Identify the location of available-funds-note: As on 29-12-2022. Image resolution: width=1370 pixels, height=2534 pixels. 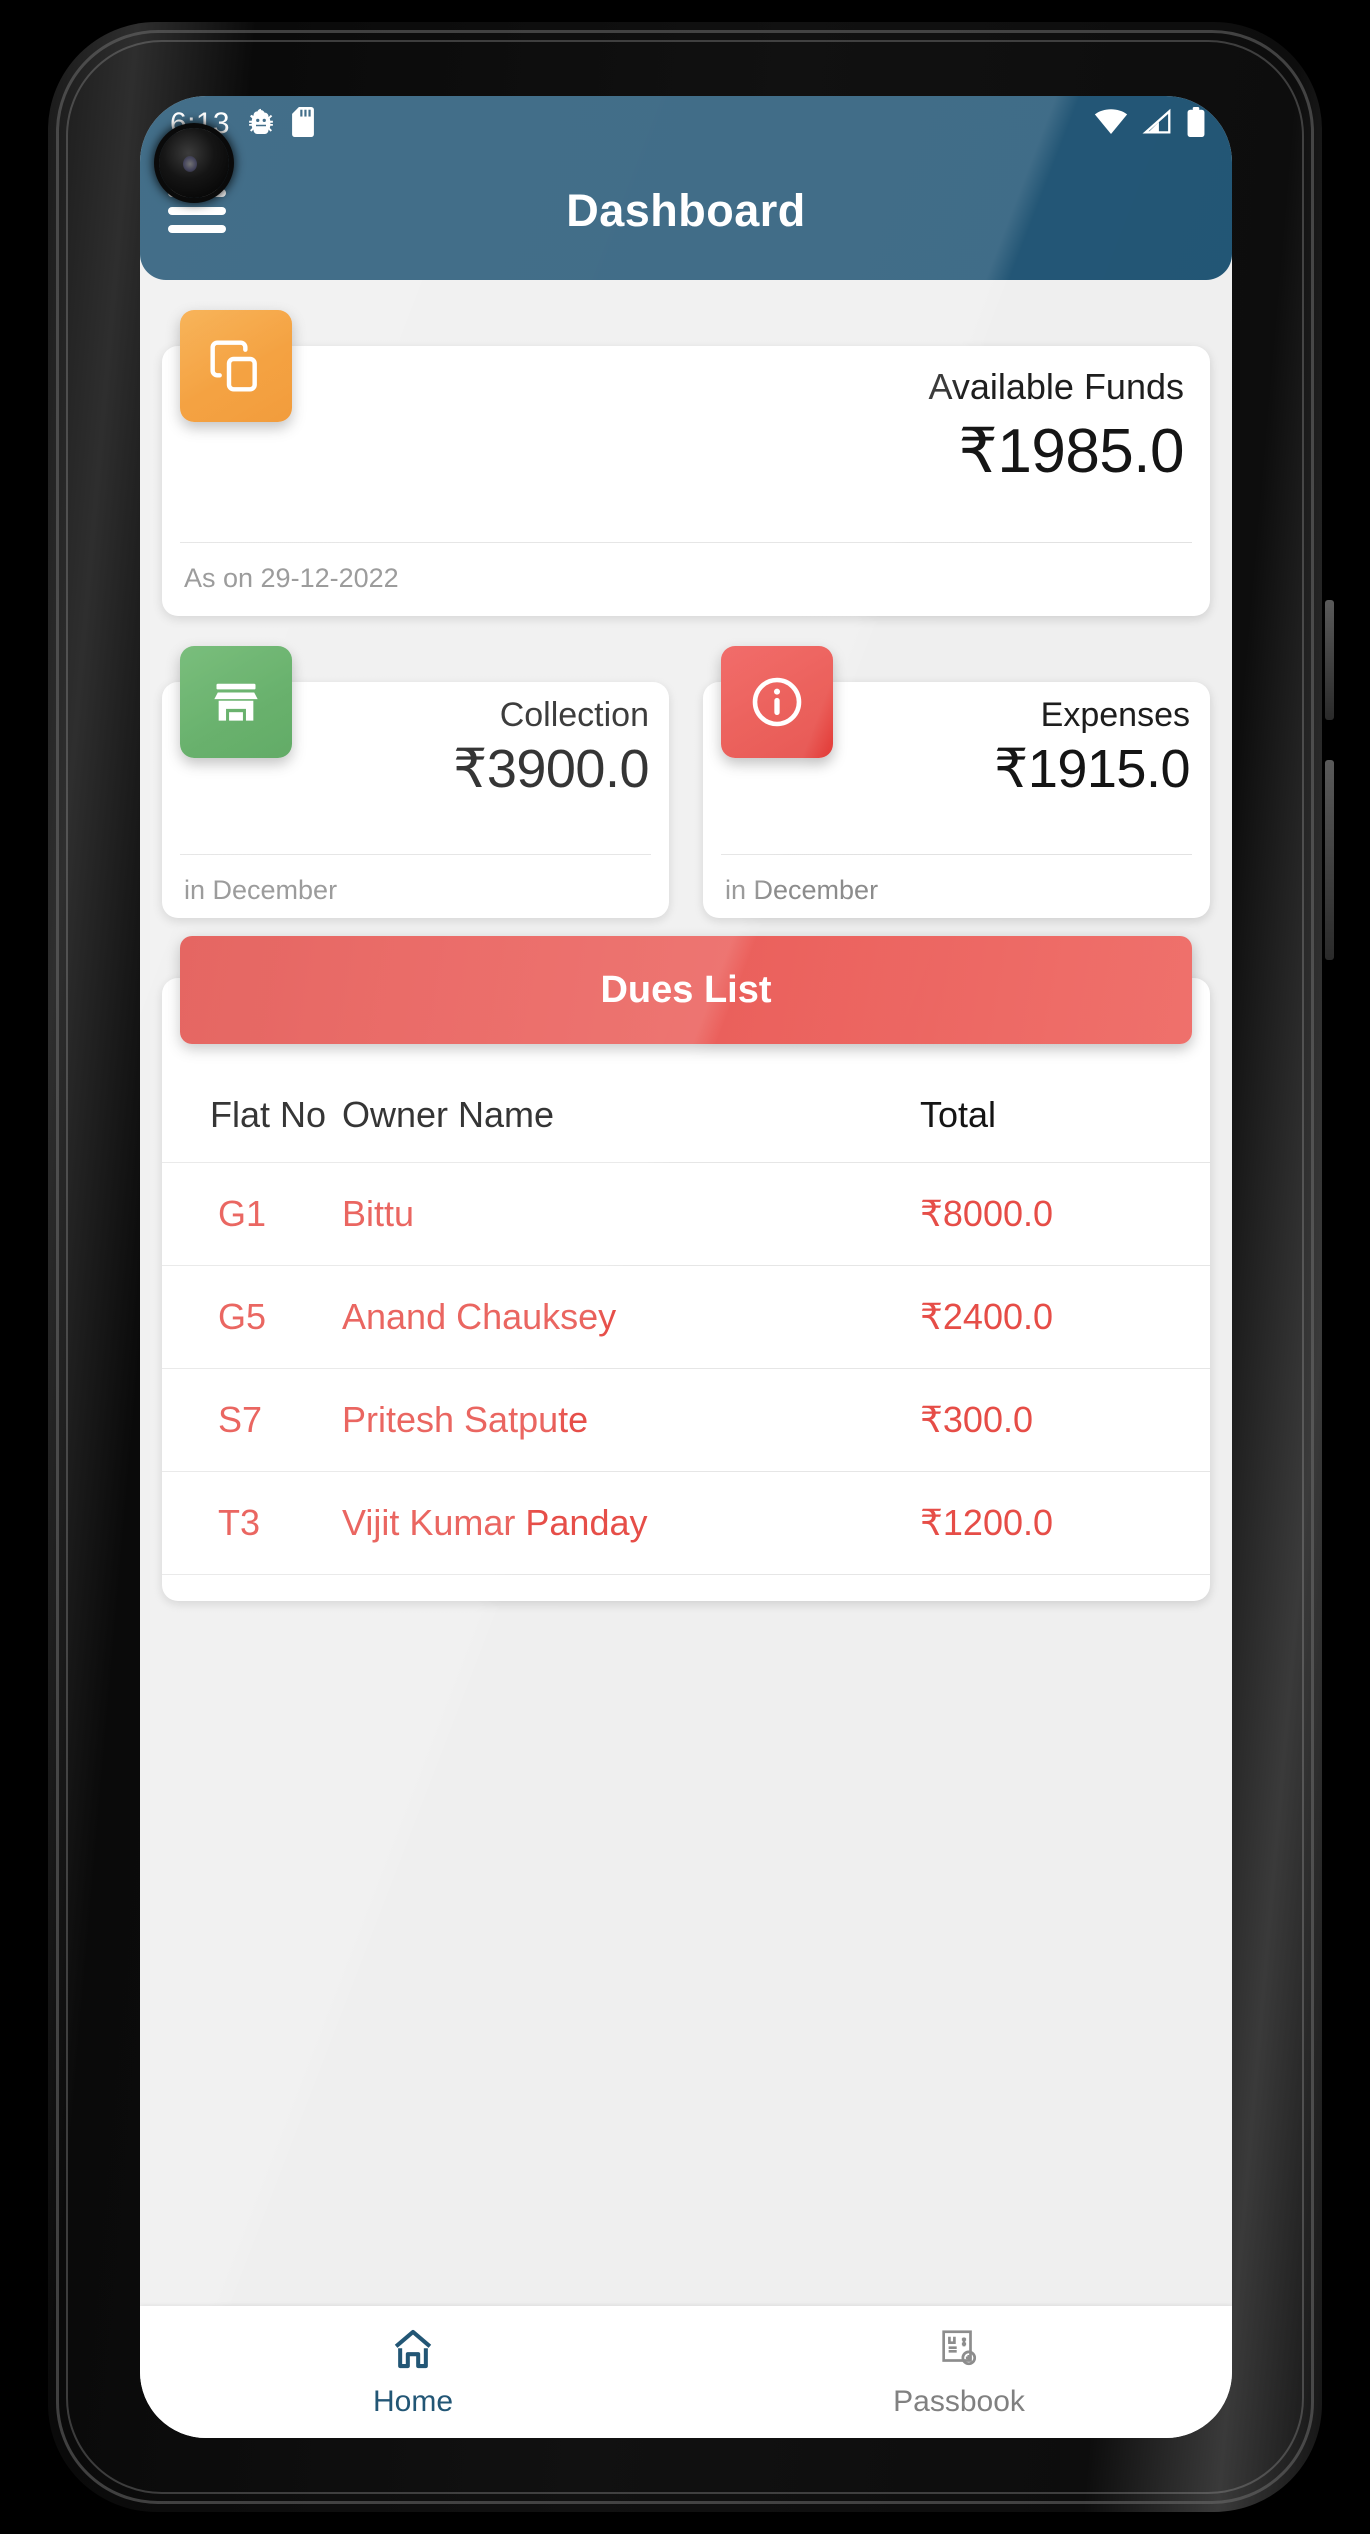
(291, 578).